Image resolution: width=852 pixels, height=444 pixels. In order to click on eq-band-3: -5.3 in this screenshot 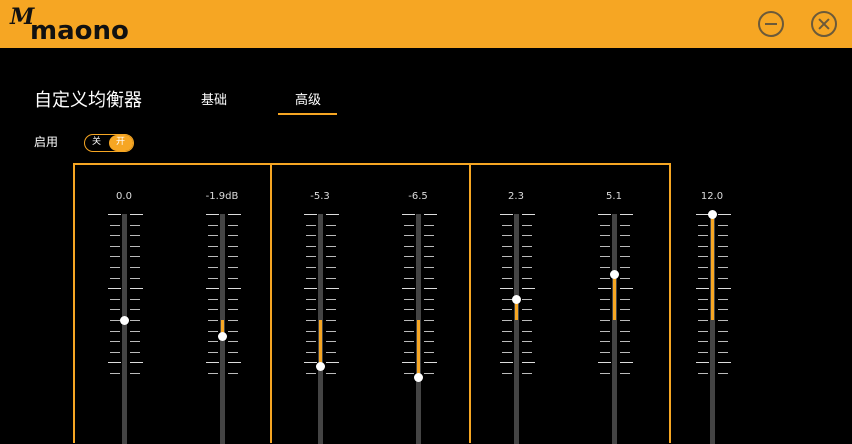, I will do `click(320, 317)`.